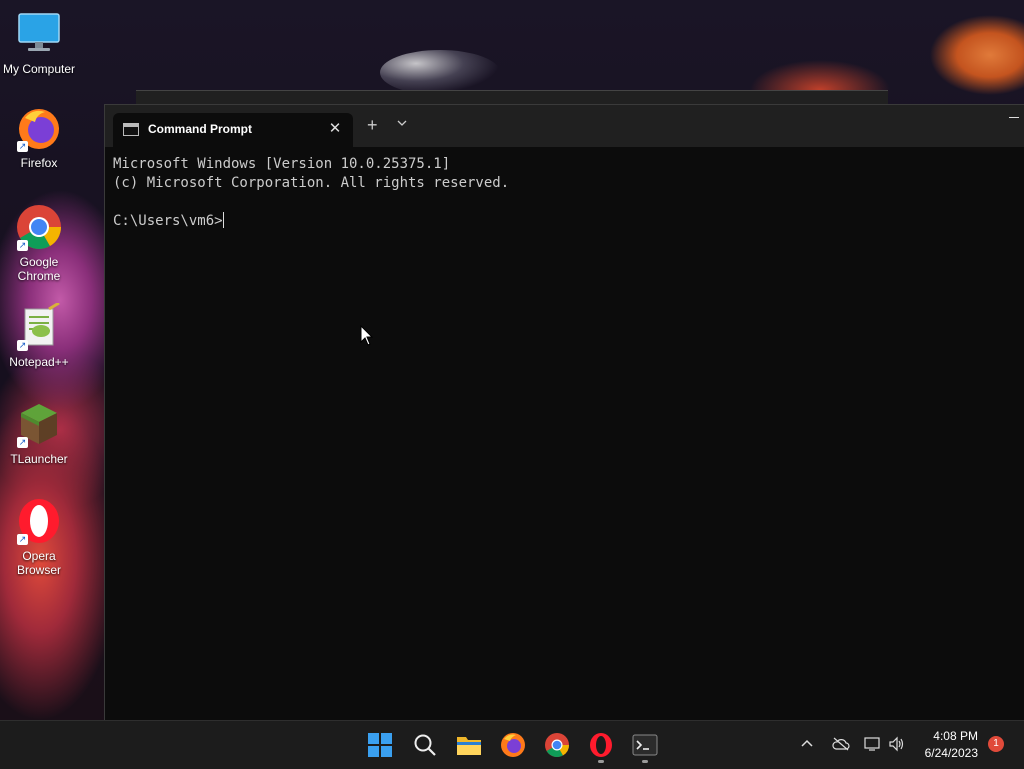 This screenshot has height=769, width=1024. What do you see at coordinates (39, 326) in the screenshot?
I see `notepad-plus-plus-icon: ↗` at bounding box center [39, 326].